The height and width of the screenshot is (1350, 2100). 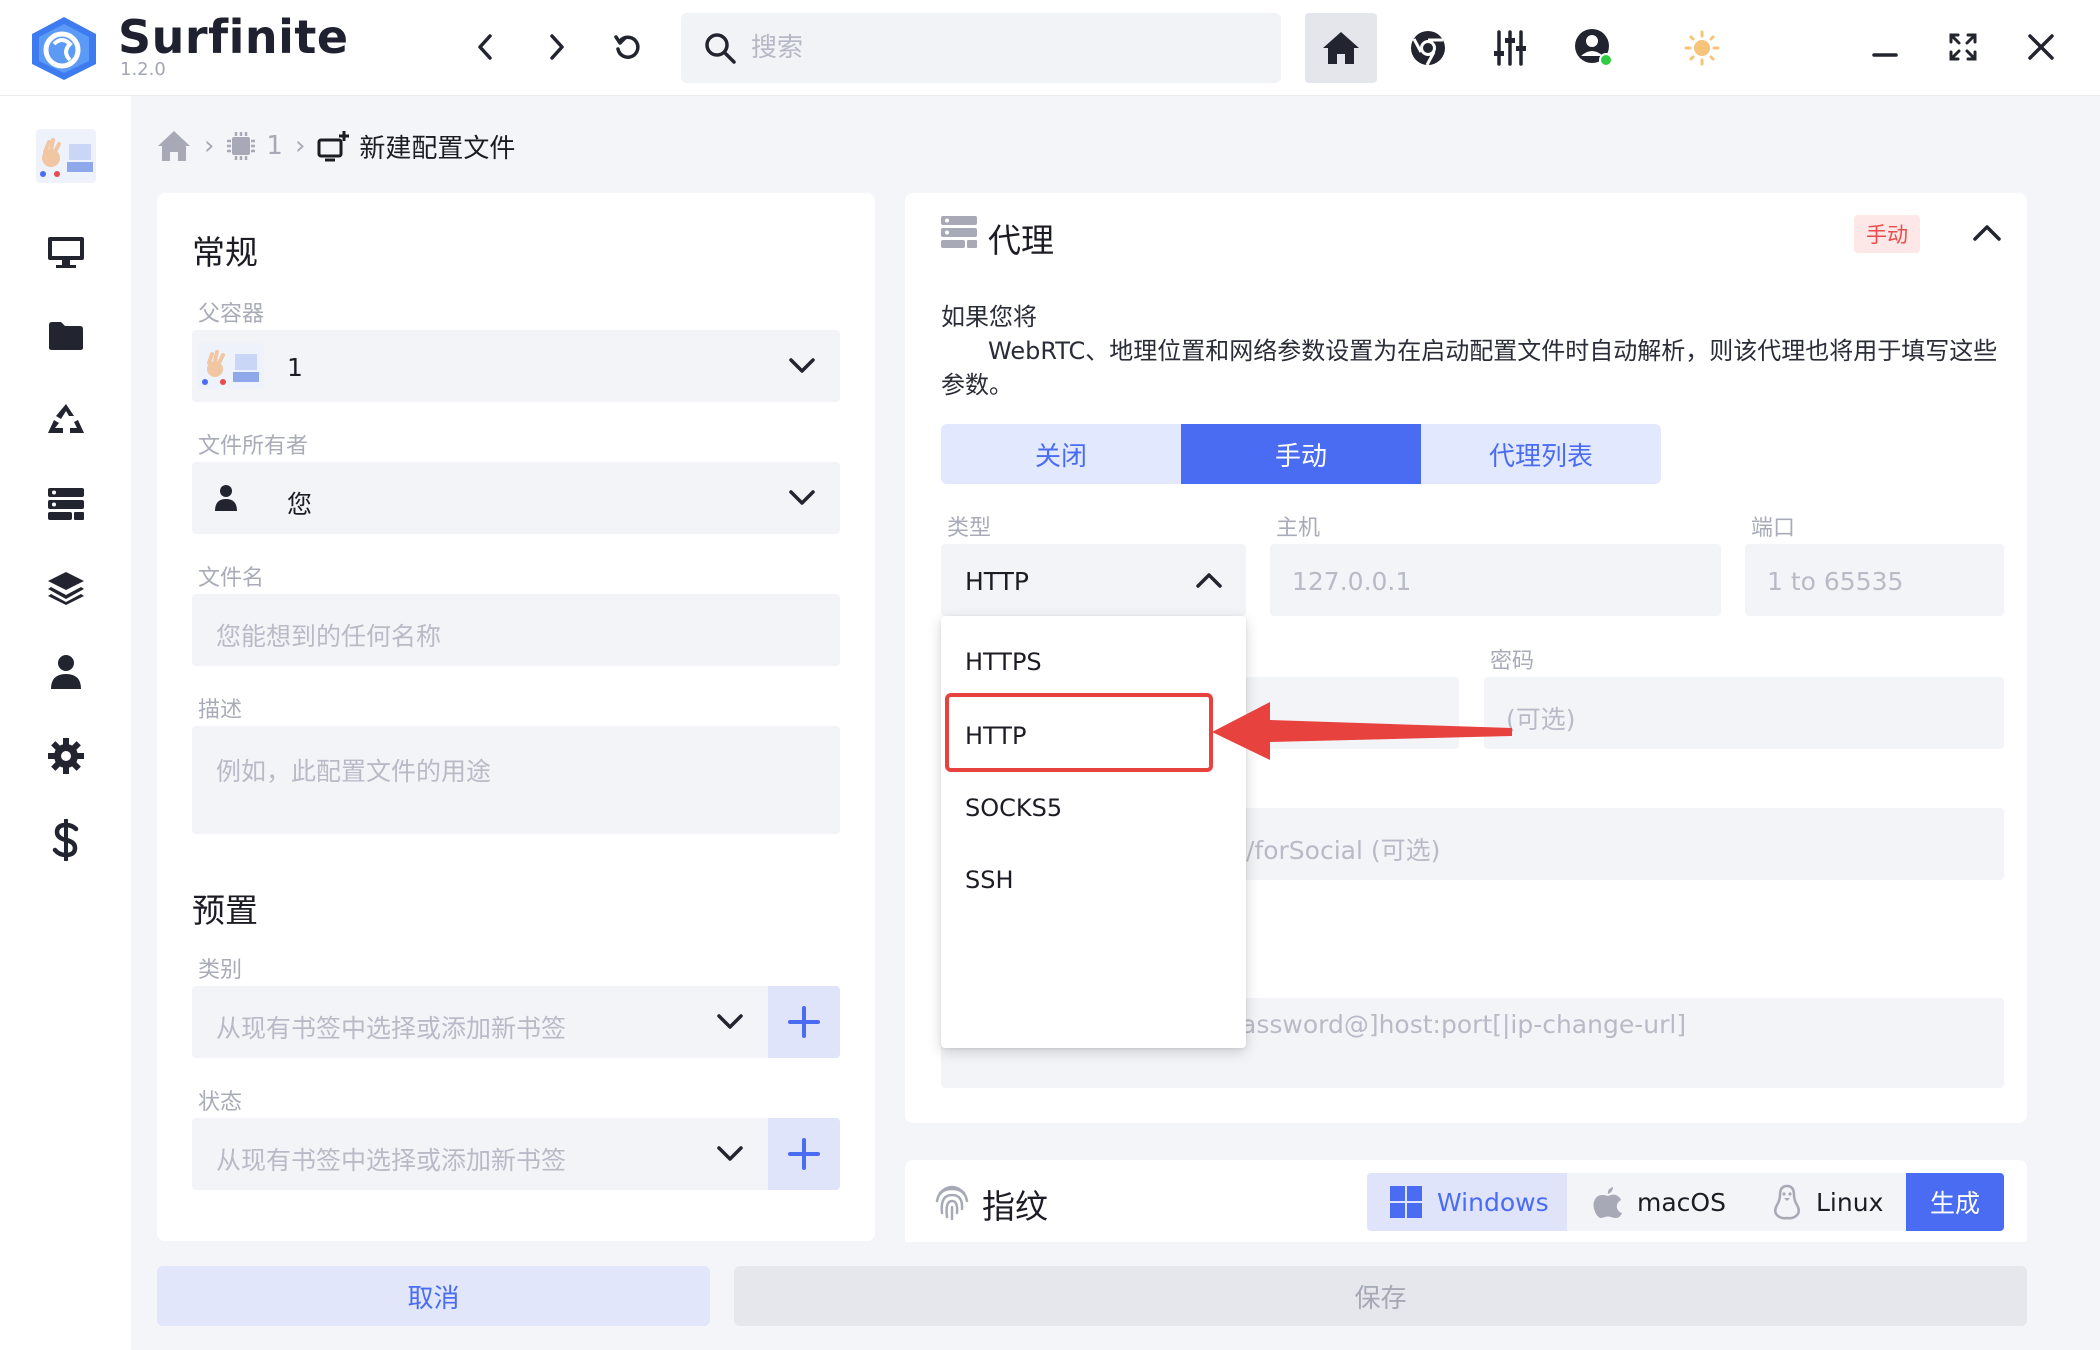 I want to click on preset-section-title: 预置, so click(x=225, y=910).